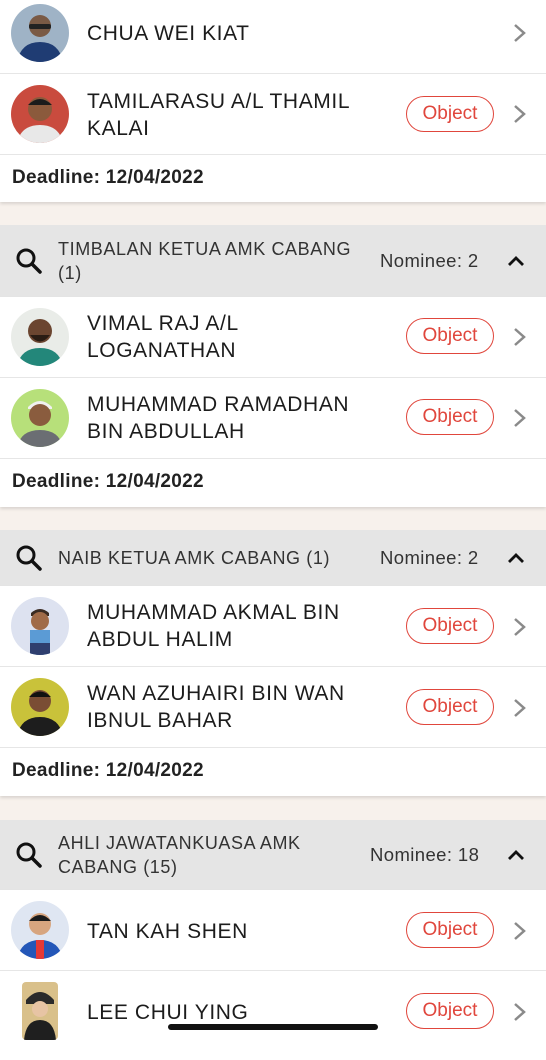 The image size is (546, 1060). What do you see at coordinates (194, 558) in the screenshot?
I see `section-title: NAIB KETUA AMK CABANG (1)` at bounding box center [194, 558].